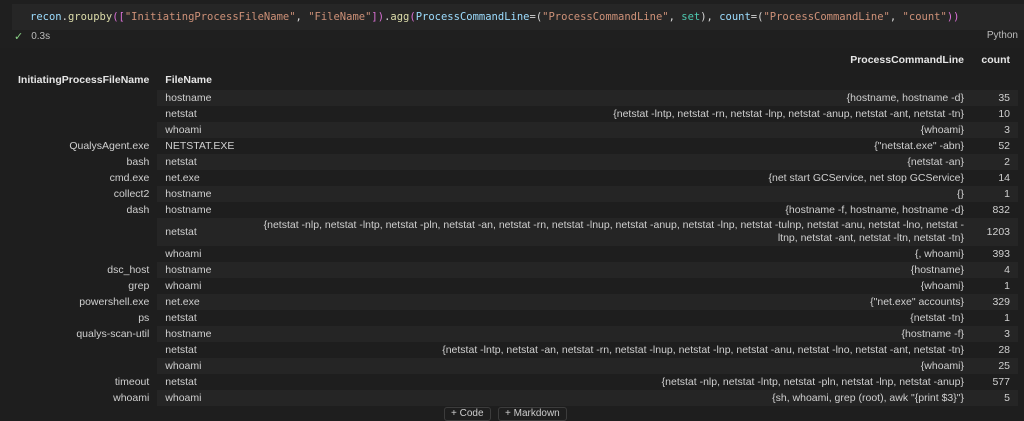 The height and width of the screenshot is (421, 1024). Describe the element at coordinates (84, 194) in the screenshot. I see `index-level-0: collect2` at that location.